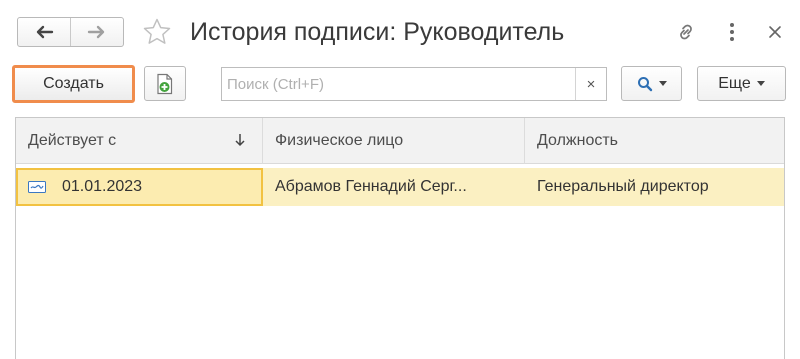 Image resolution: width=800 pixels, height=359 pixels. Describe the element at coordinates (577, 140) in the screenshot. I see `column-header-label: Должность` at that location.